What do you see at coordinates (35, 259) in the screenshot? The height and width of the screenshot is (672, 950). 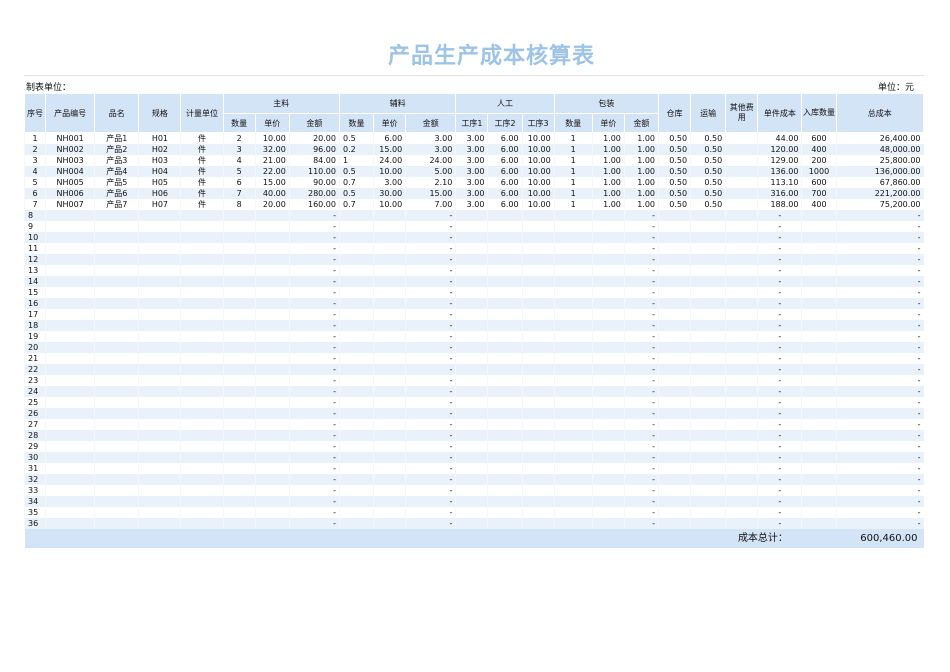 I see `table-cell: 12` at bounding box center [35, 259].